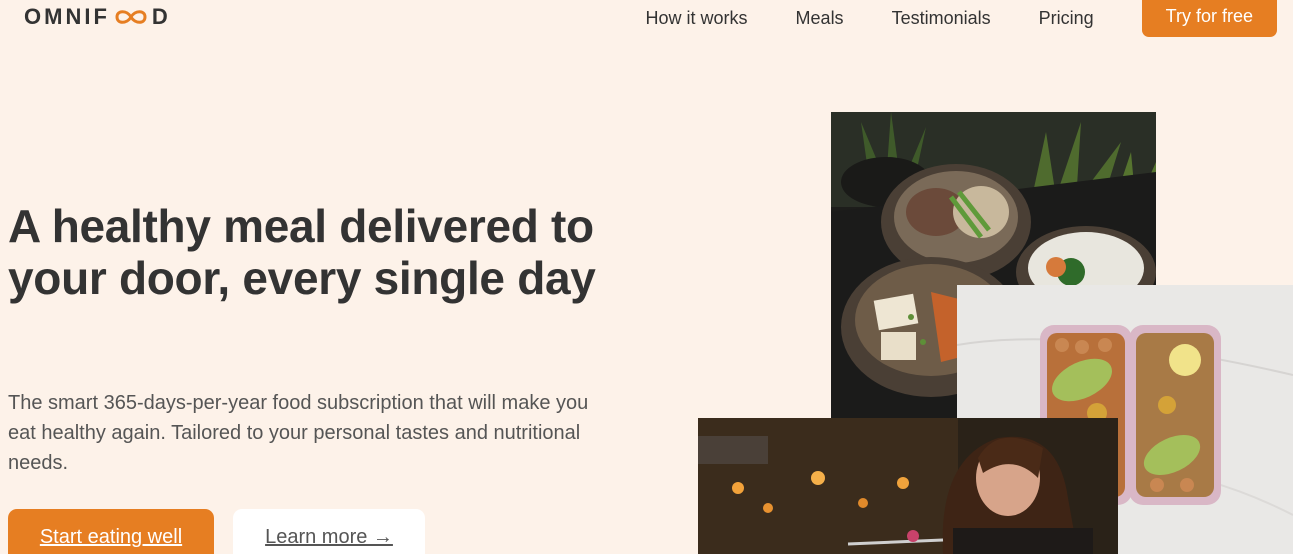  What do you see at coordinates (1209, 18) in the screenshot?
I see `try-for-free-button: Try for free` at bounding box center [1209, 18].